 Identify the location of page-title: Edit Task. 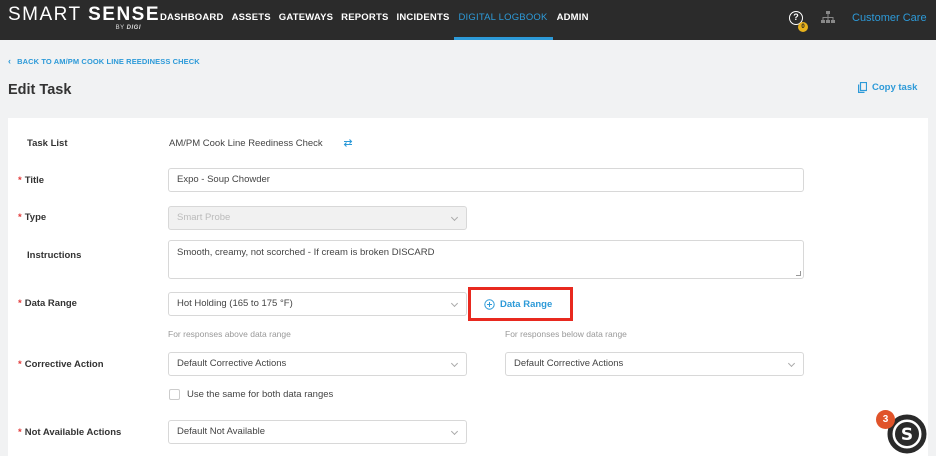
(40, 90).